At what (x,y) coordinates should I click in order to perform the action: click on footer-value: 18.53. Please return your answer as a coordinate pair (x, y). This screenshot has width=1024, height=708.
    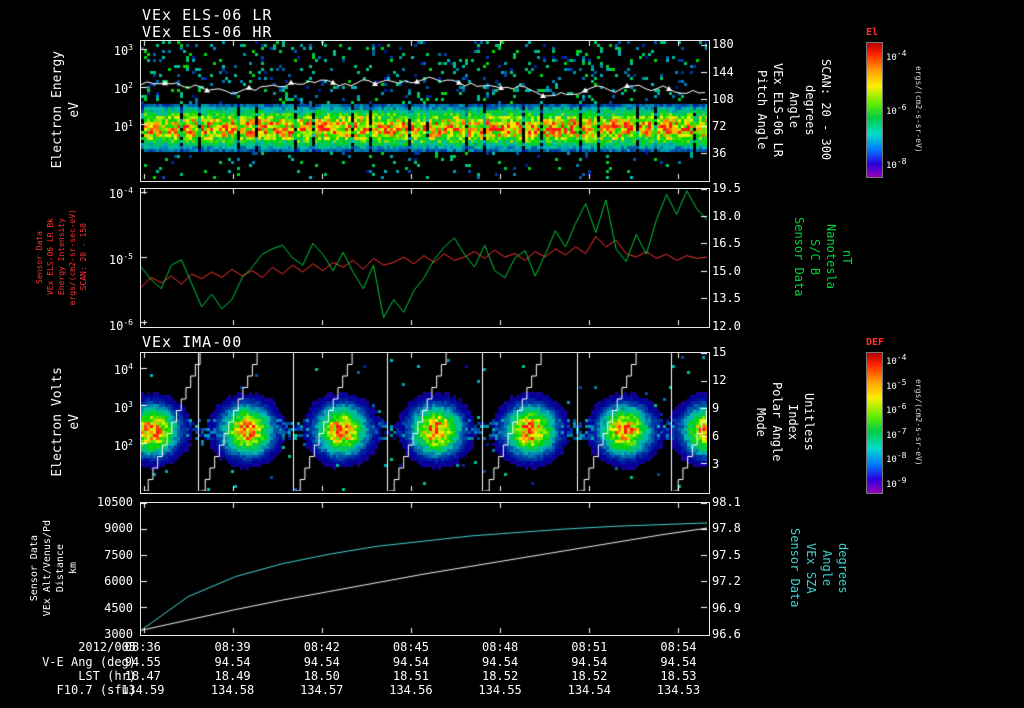
    Looking at the image, I should click on (678, 676).